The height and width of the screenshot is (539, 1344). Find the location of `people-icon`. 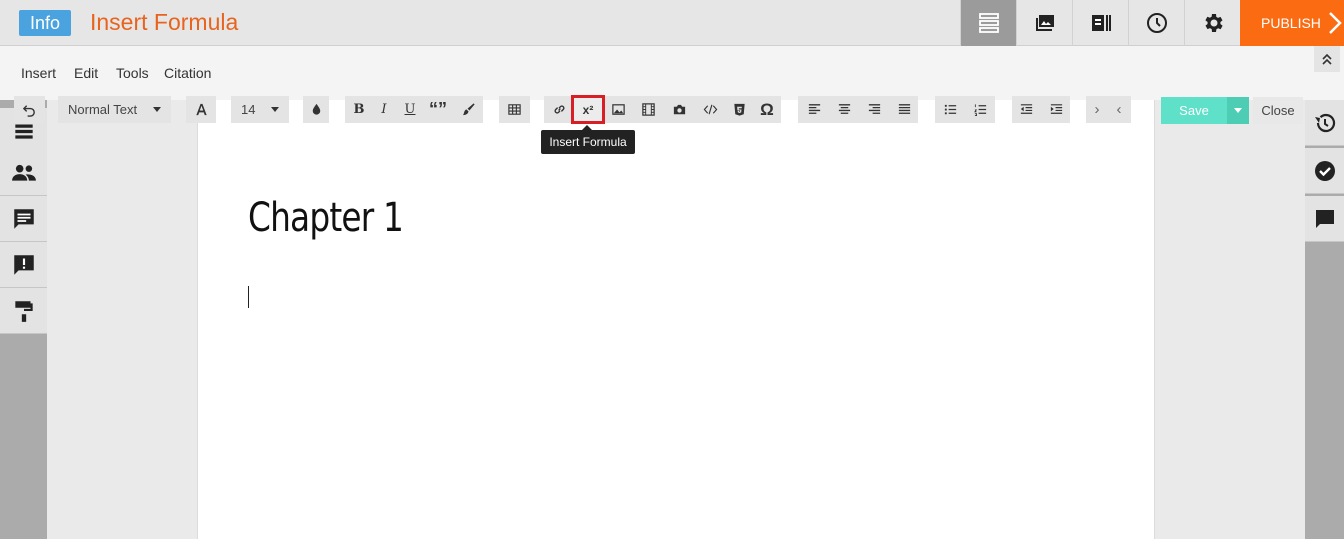

people-icon is located at coordinates (23, 172).